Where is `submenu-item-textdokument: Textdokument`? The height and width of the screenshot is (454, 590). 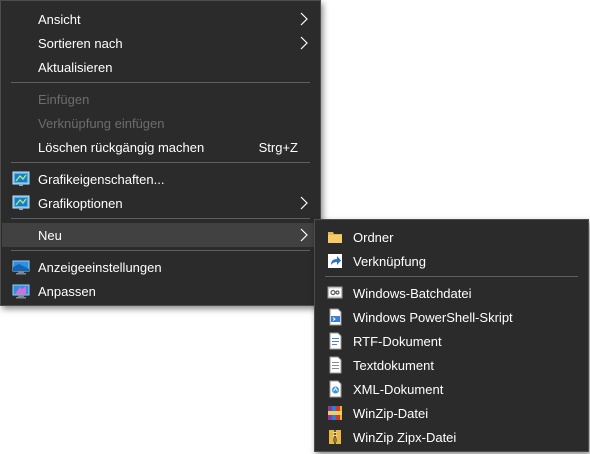
submenu-item-textdokument: Textdokument is located at coordinates (451, 365).